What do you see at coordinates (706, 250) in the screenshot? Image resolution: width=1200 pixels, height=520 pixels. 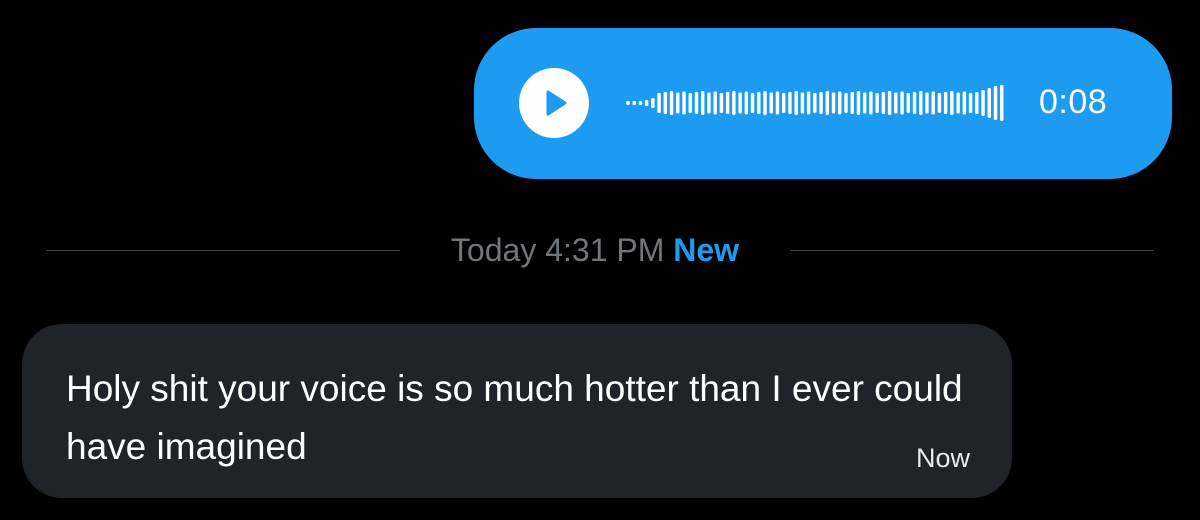 I see `new-badge: New` at bounding box center [706, 250].